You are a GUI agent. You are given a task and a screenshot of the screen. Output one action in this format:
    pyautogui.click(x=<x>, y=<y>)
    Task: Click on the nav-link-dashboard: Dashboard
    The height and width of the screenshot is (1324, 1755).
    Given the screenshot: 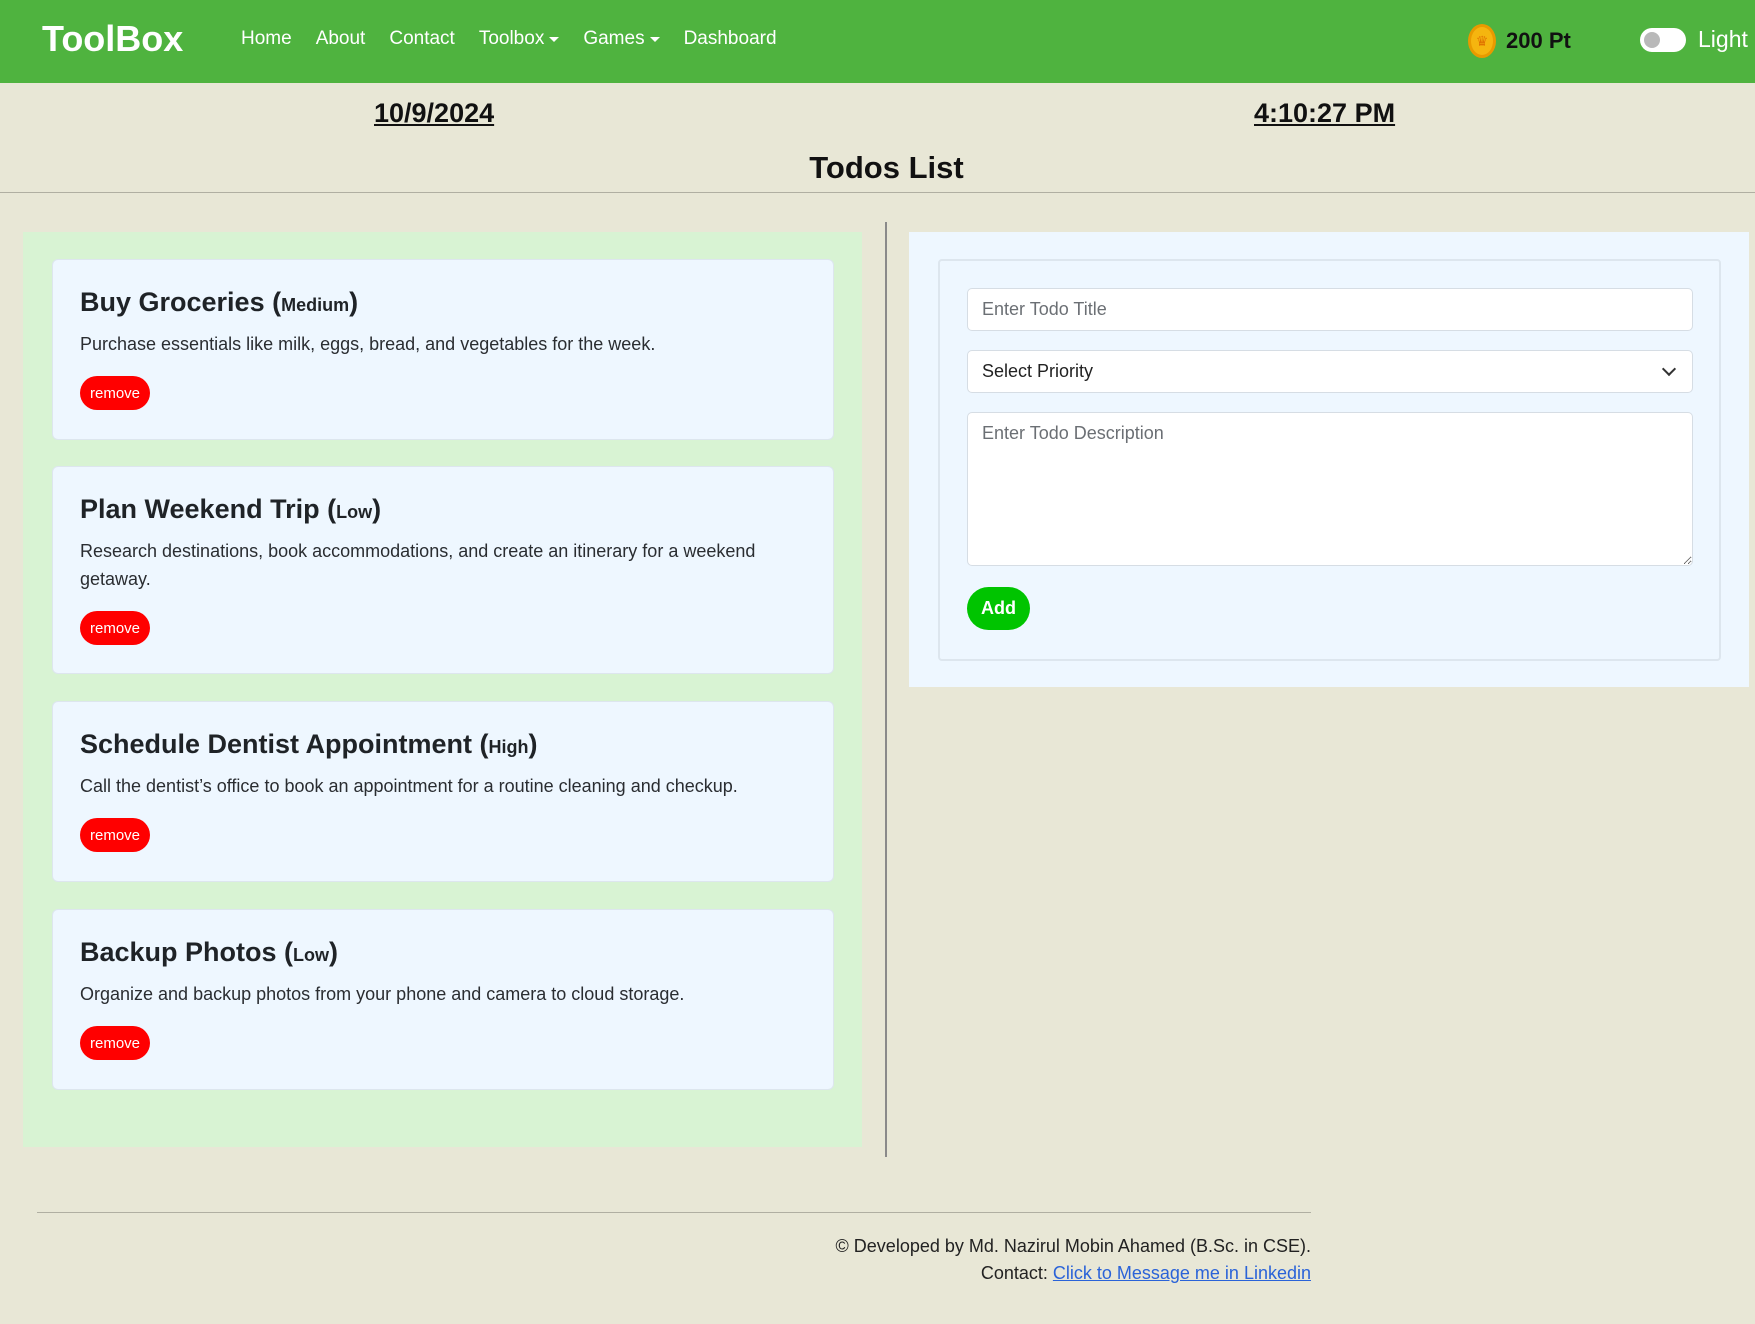 What is the action you would take?
    pyautogui.click(x=730, y=39)
    